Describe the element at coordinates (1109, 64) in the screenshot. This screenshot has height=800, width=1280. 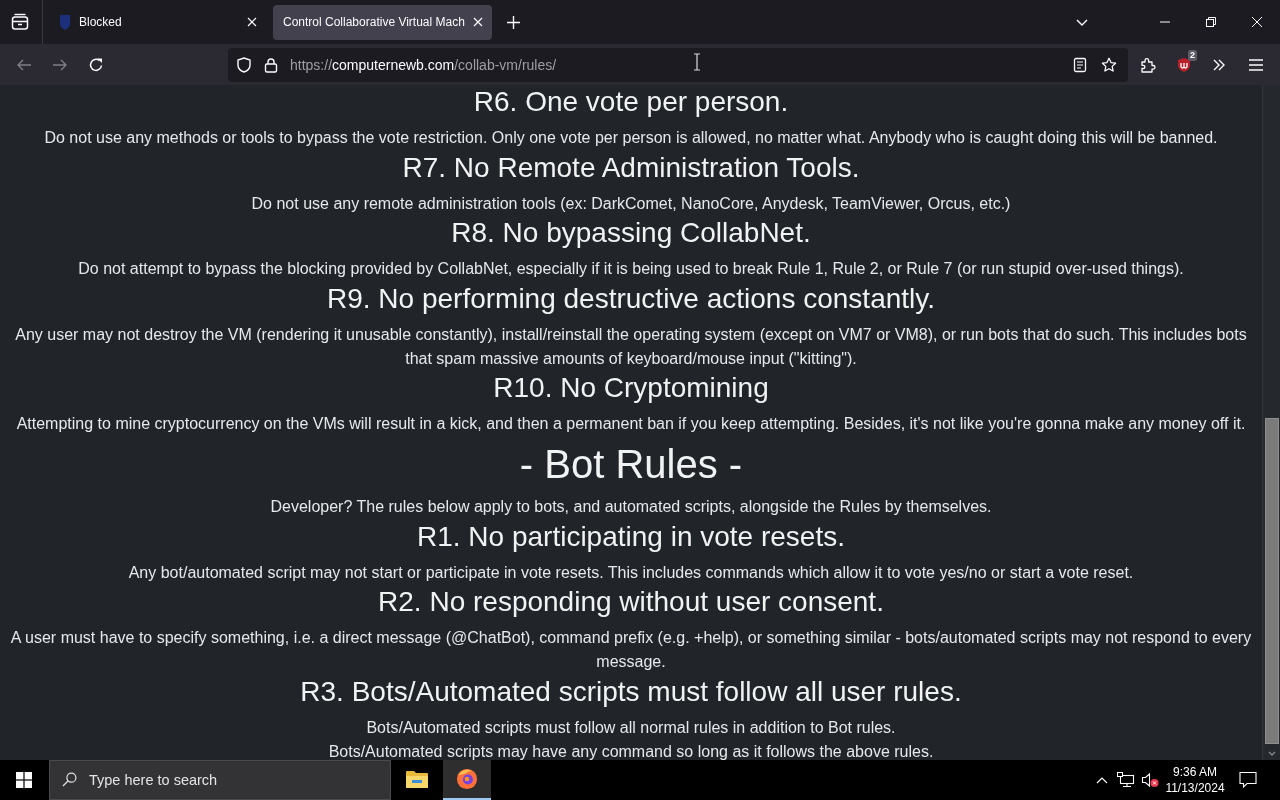
I see `bookmark-star-icon` at that location.